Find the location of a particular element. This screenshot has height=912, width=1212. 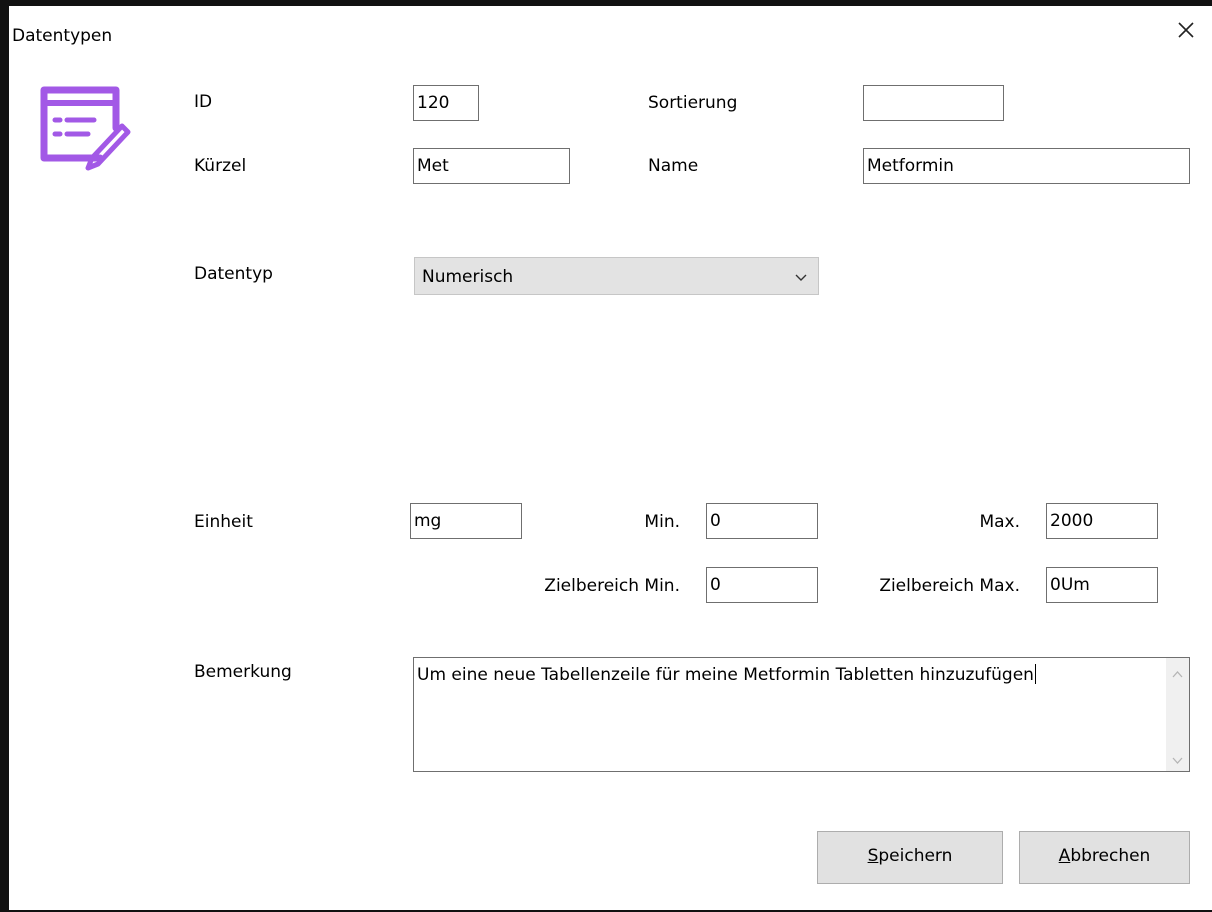

datentyp-label: Datentyp is located at coordinates (233, 274).